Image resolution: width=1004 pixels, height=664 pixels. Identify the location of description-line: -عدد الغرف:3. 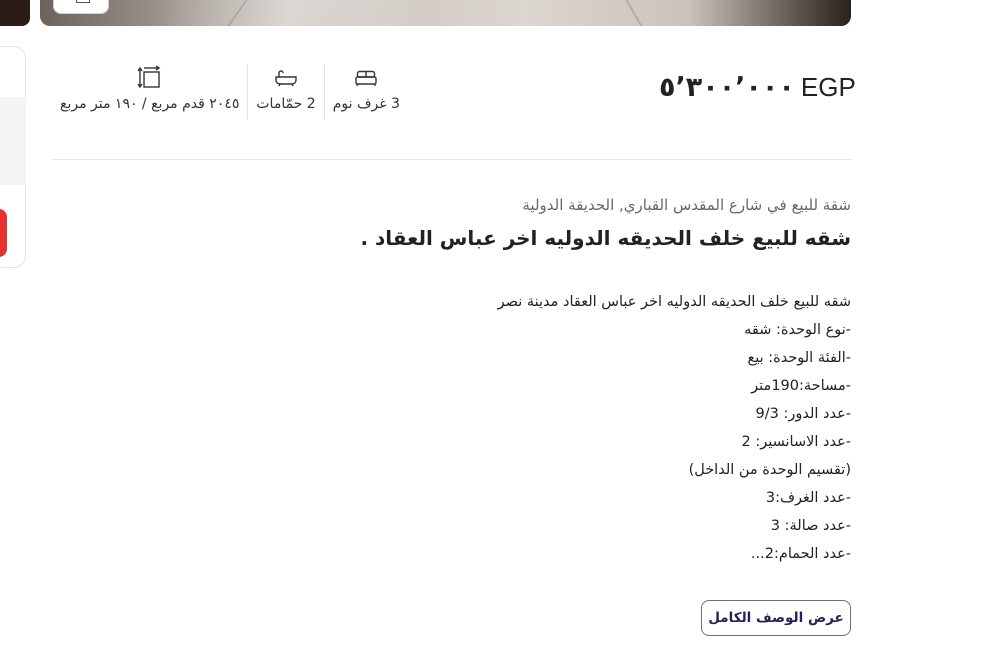
(808, 498).